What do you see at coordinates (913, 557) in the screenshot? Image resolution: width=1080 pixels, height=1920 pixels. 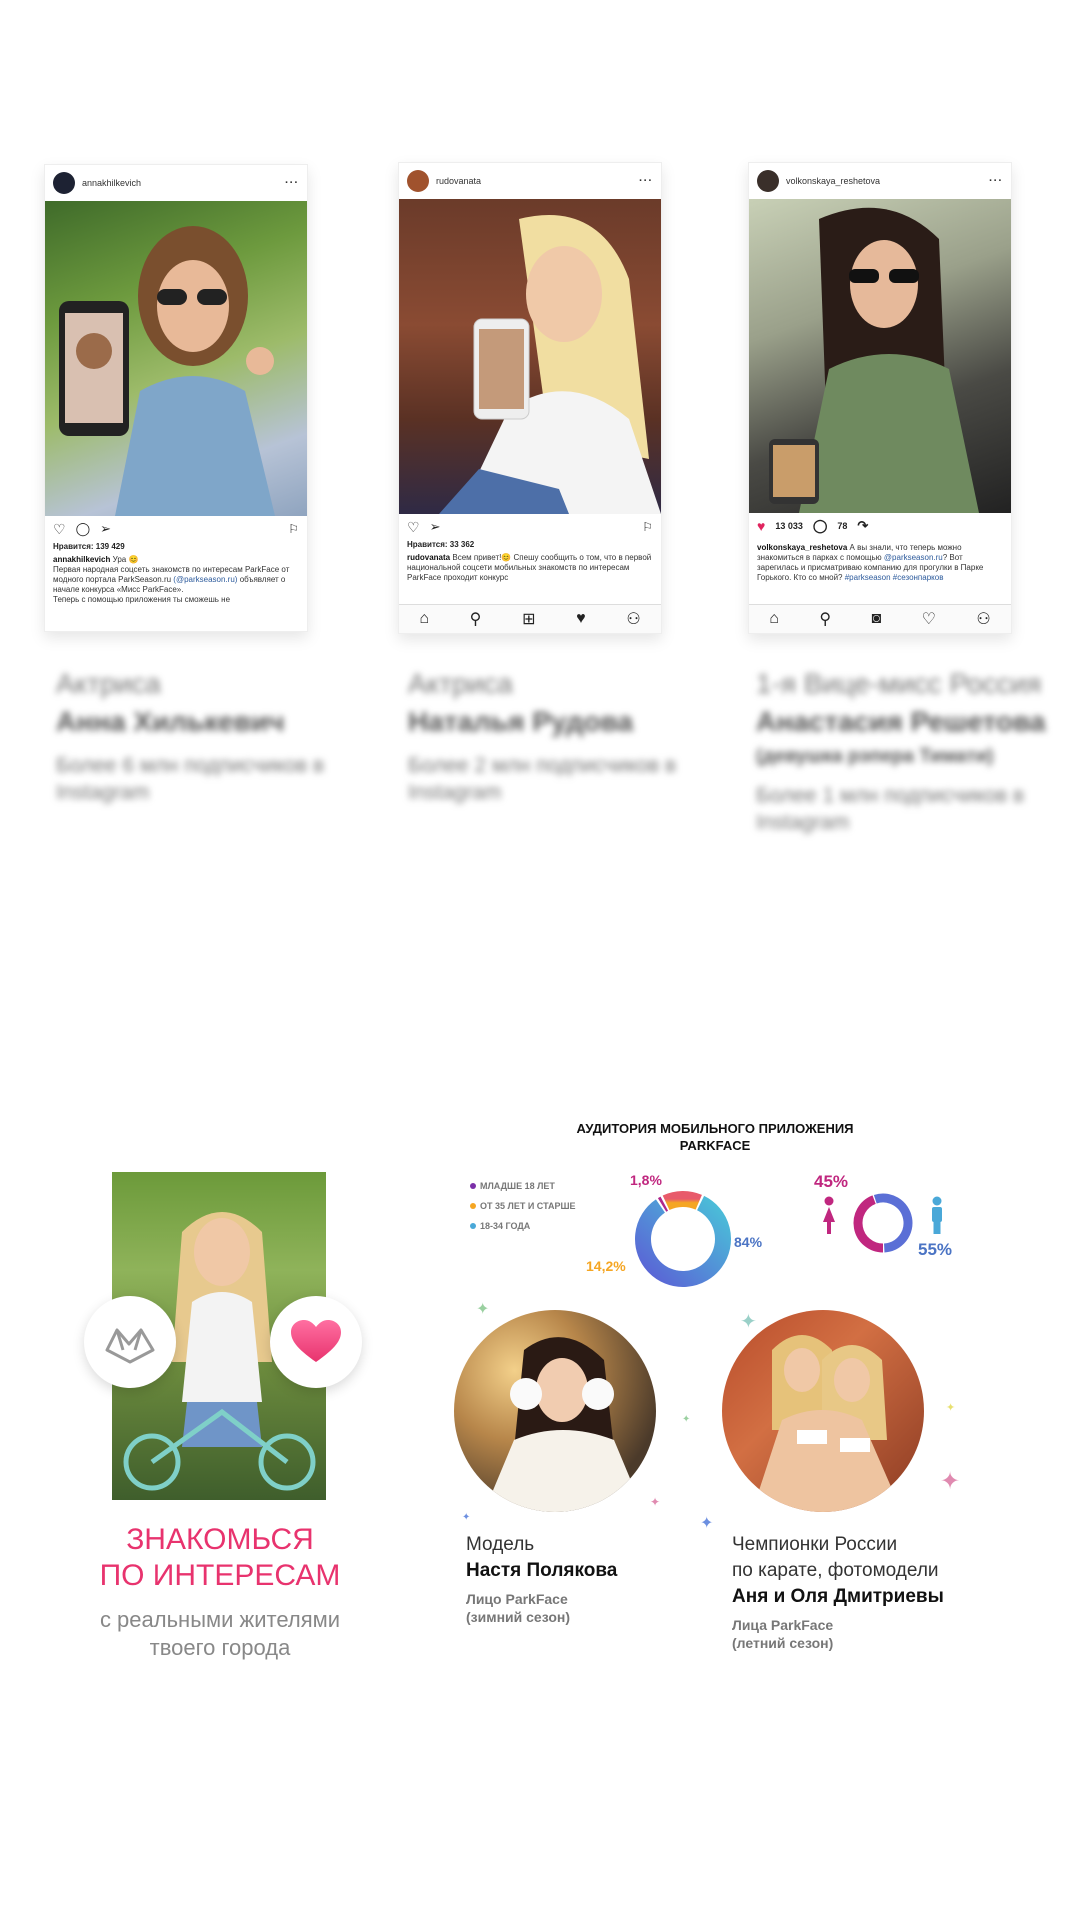 I see `caption-link: @parkseason.ru` at bounding box center [913, 557].